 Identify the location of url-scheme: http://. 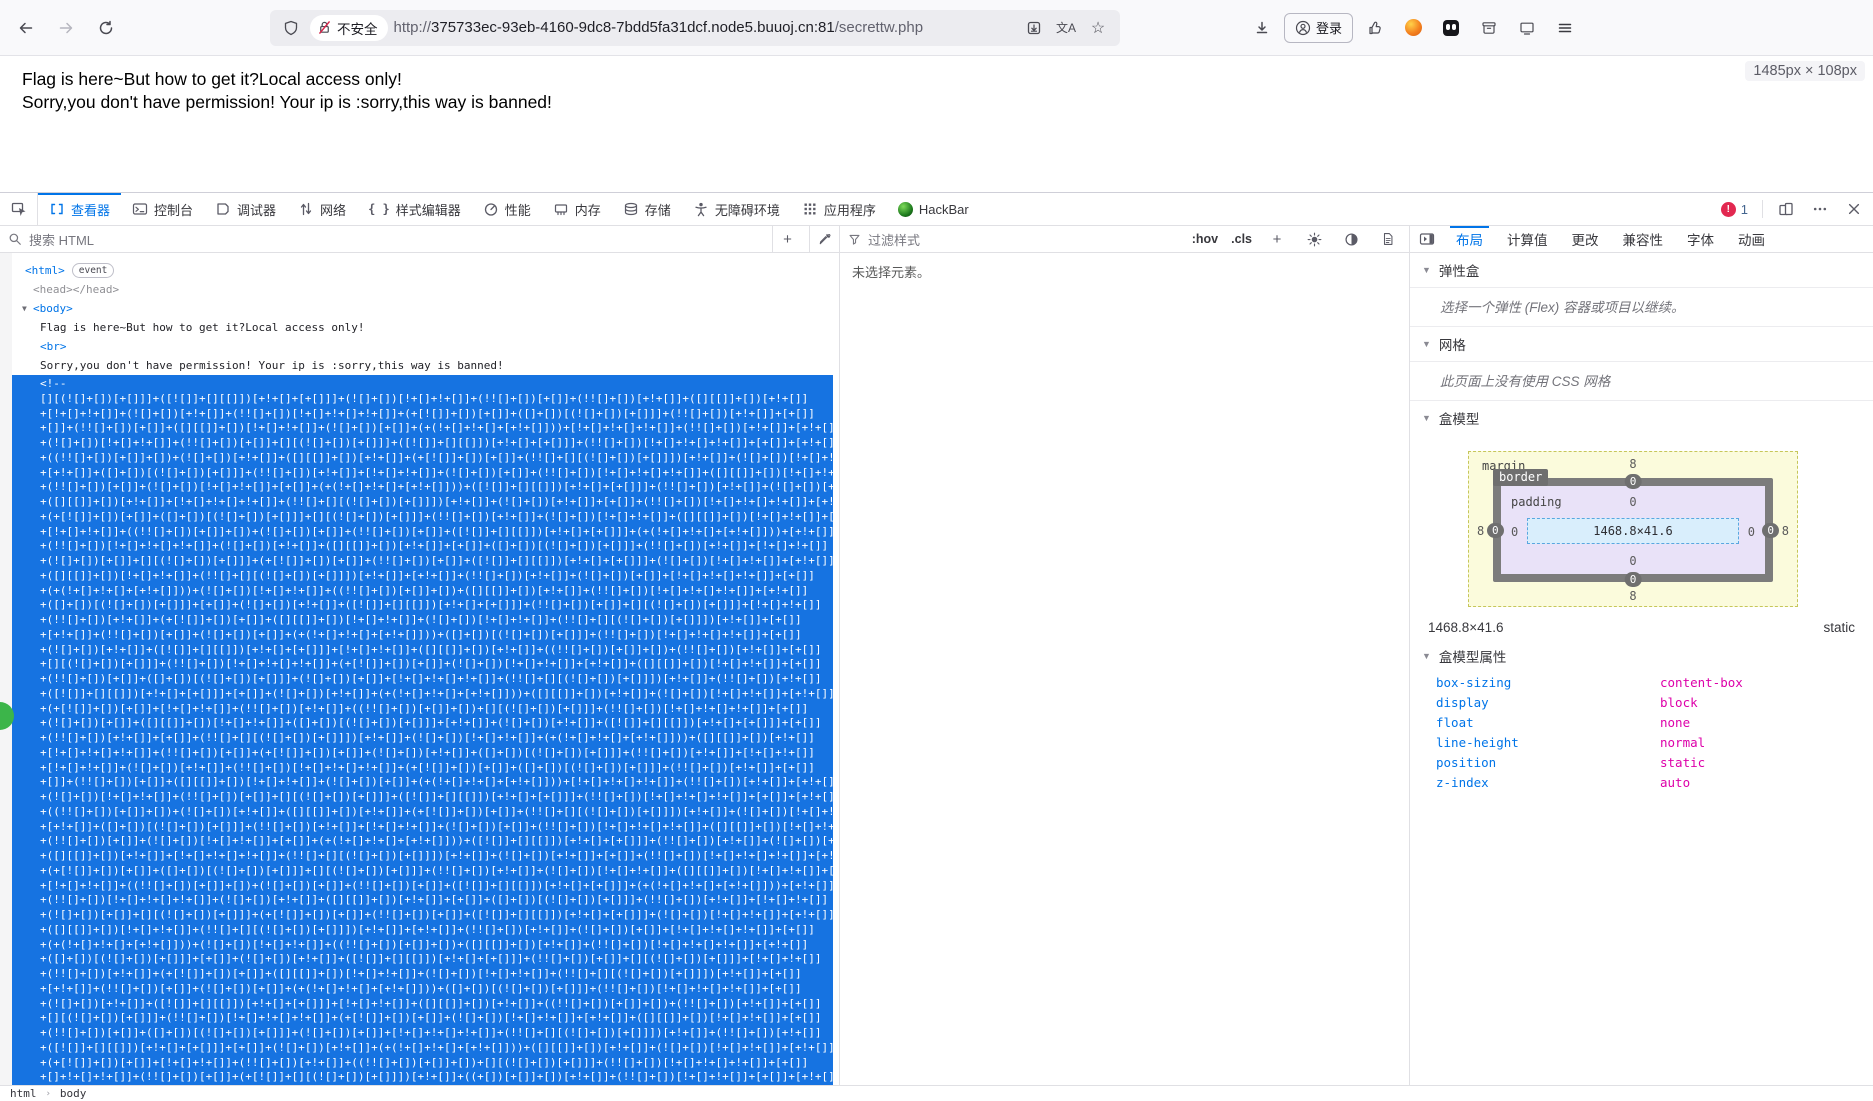
(412, 27).